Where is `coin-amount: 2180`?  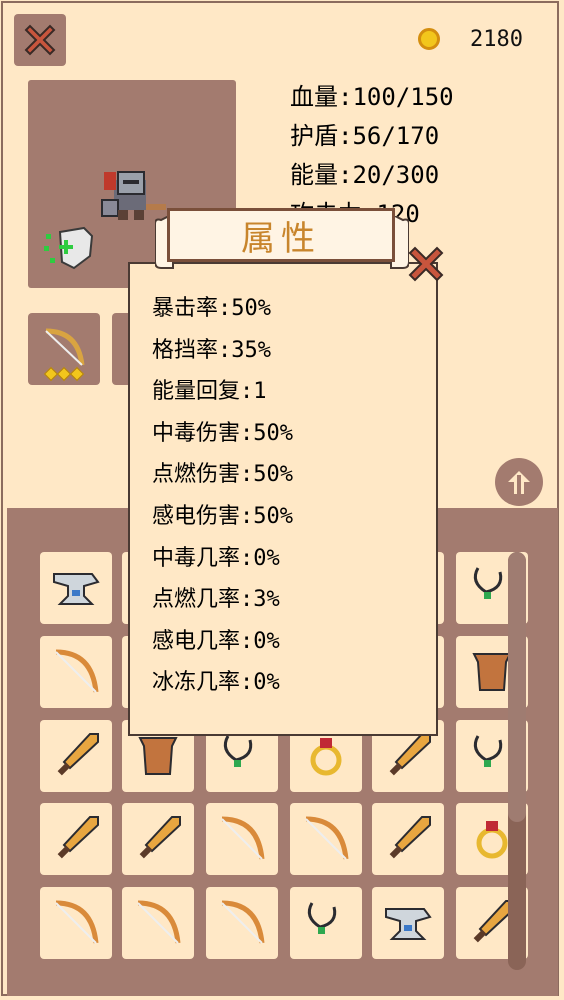
coin-amount: 2180 is located at coordinates (496, 39).